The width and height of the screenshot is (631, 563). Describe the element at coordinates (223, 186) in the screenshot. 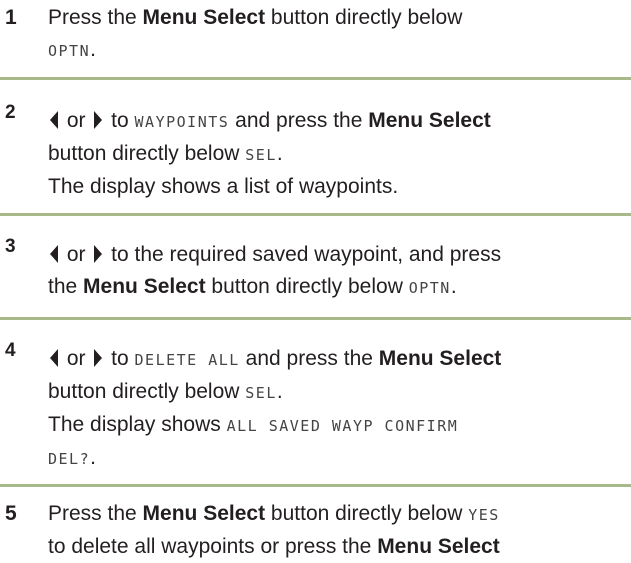

I see `text: The display shows a list of waypoints.` at that location.